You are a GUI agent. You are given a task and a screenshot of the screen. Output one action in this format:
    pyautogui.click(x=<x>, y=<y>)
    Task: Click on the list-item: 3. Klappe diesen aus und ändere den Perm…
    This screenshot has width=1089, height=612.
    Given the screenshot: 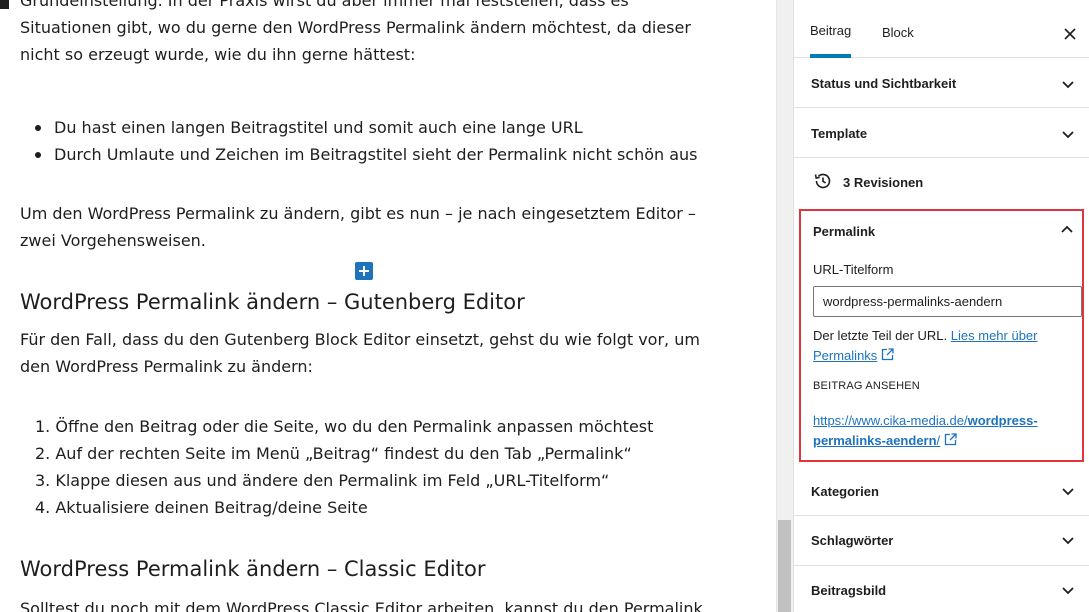 What is the action you would take?
    pyautogui.click(x=336, y=480)
    